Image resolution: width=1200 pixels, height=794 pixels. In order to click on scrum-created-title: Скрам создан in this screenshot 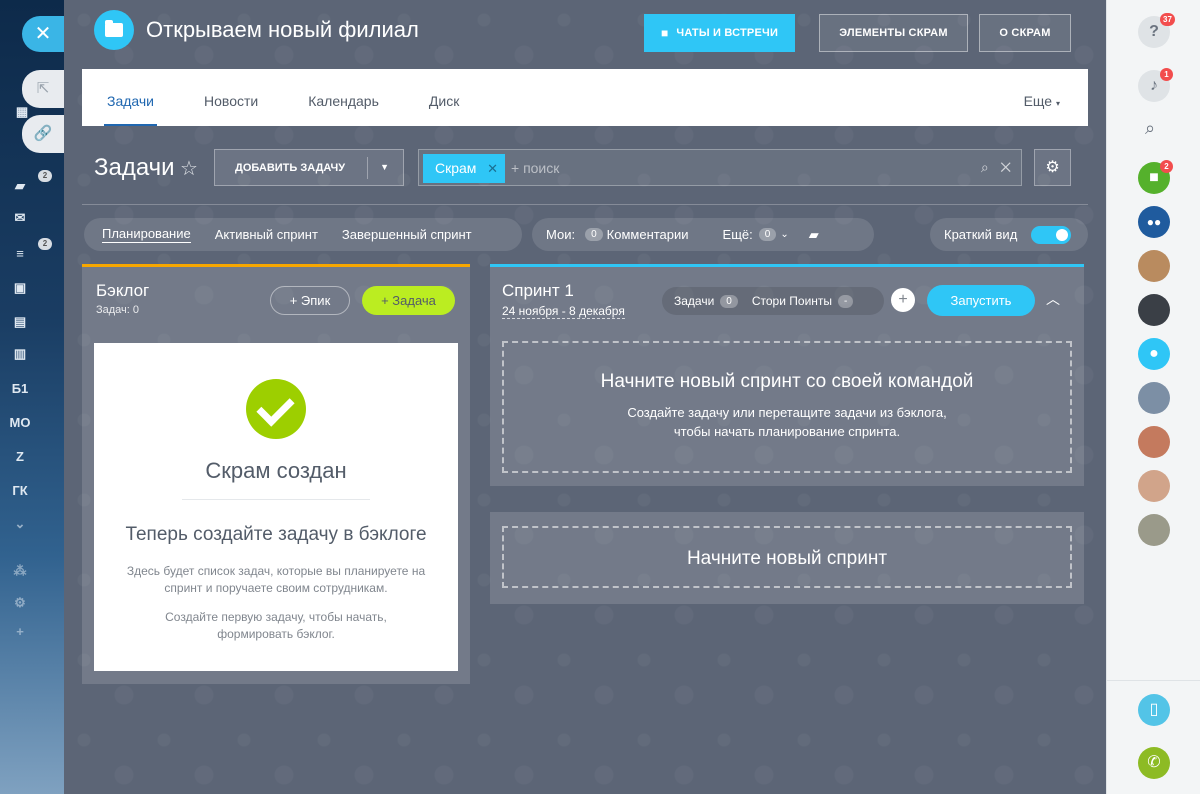, I will do `click(276, 470)`.